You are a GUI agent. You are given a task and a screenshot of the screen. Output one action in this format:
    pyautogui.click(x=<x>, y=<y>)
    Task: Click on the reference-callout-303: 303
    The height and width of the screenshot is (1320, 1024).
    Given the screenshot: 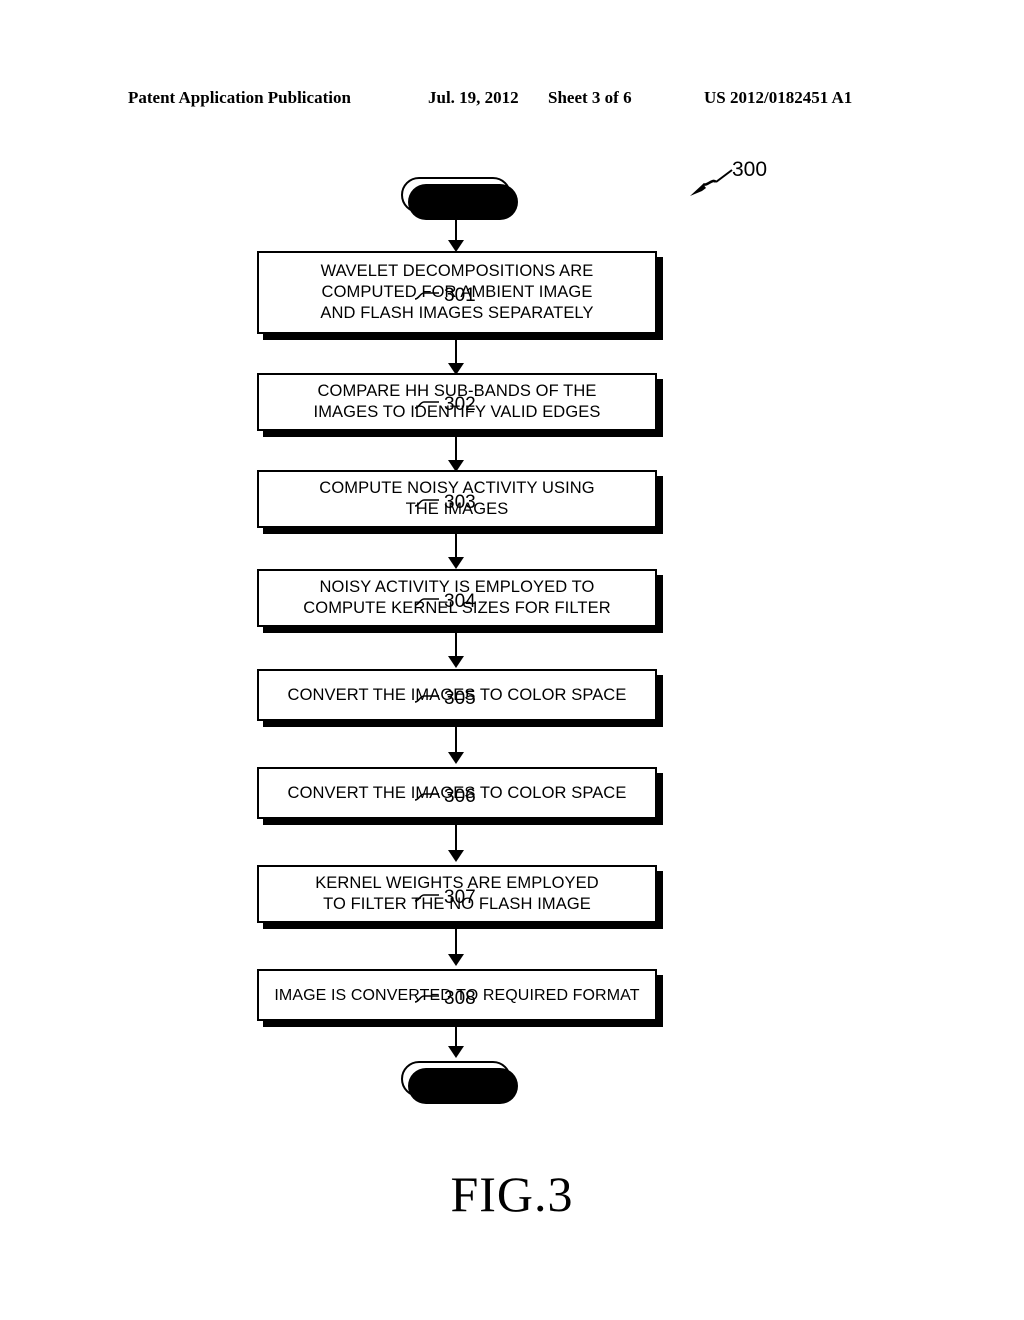 What is the action you would take?
    pyautogui.click(x=445, y=503)
    